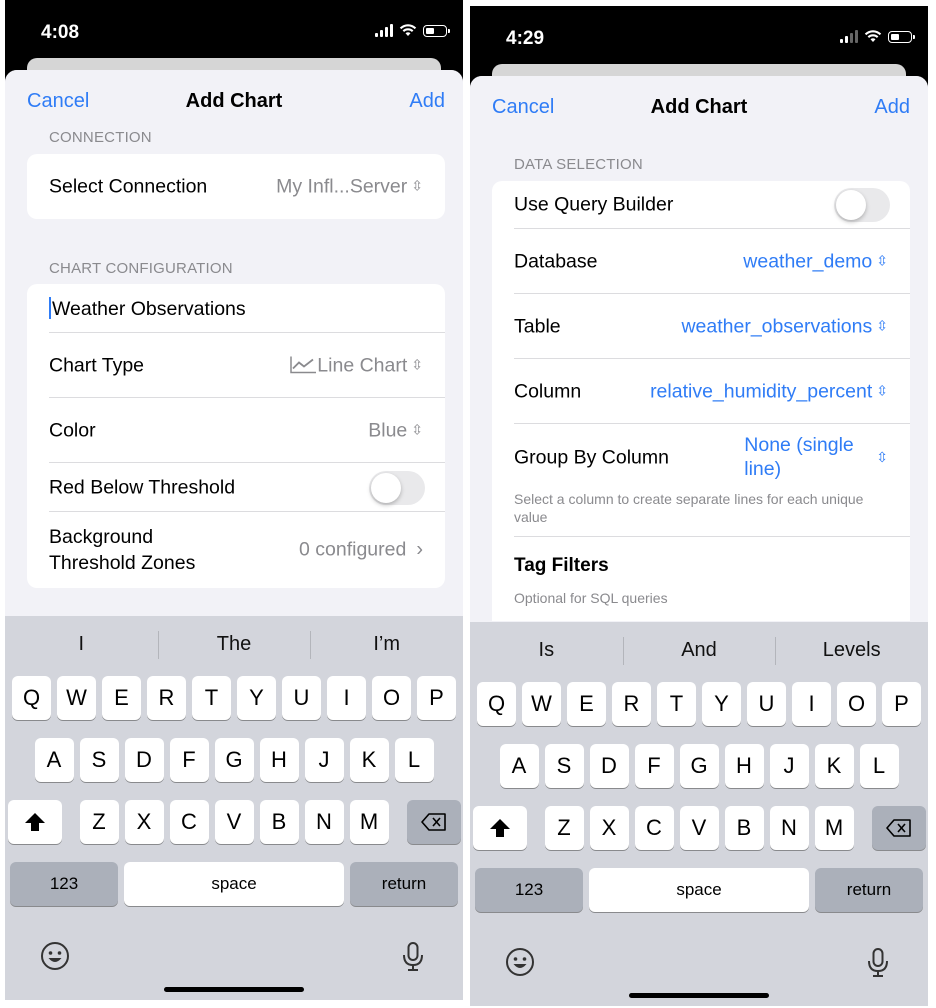  What do you see at coordinates (397, 487) in the screenshot?
I see `red-below-threshold-toggle` at bounding box center [397, 487].